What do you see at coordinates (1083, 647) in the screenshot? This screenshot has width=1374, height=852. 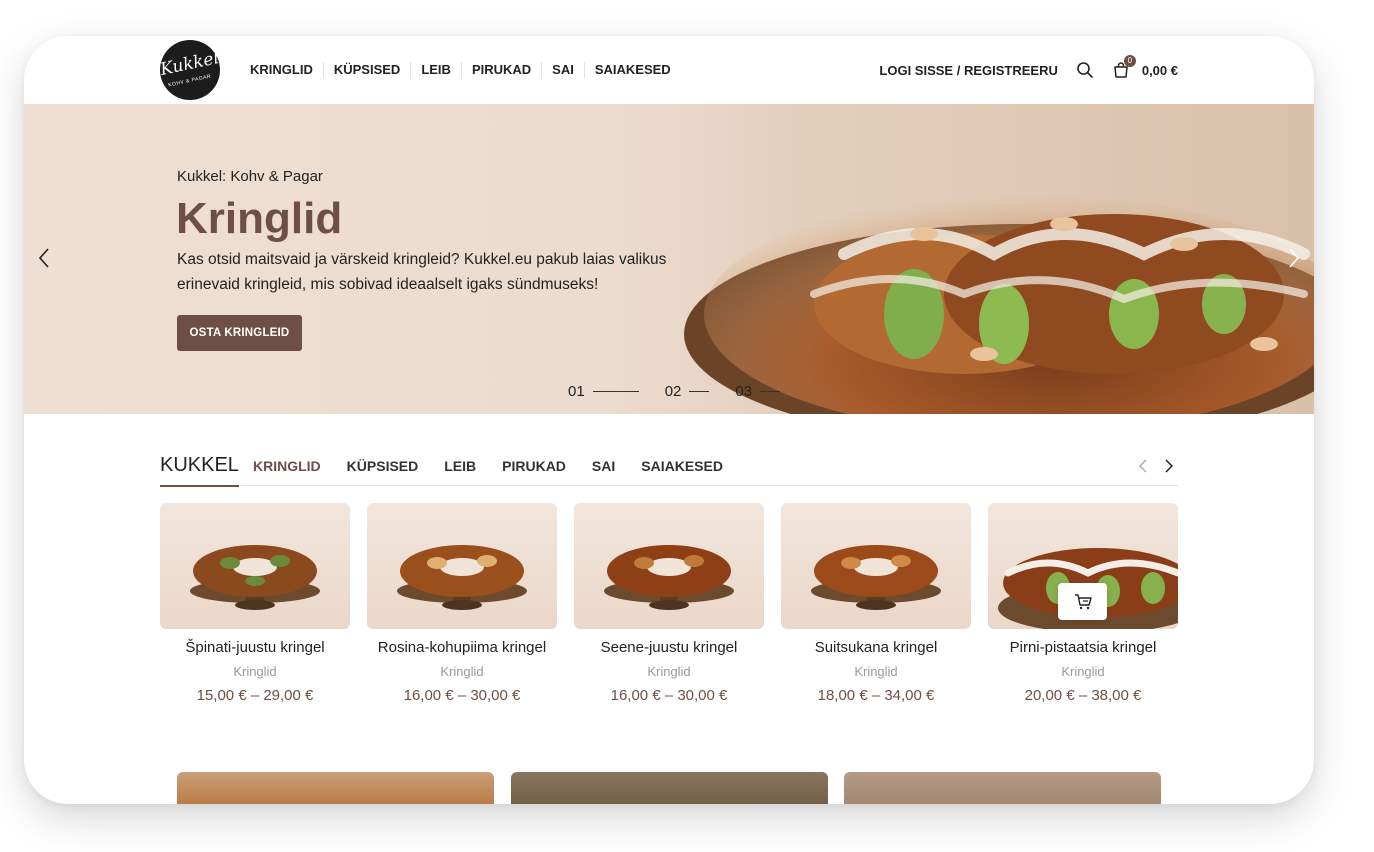 I see `product-name: Pirni-pistaatsia kringel` at bounding box center [1083, 647].